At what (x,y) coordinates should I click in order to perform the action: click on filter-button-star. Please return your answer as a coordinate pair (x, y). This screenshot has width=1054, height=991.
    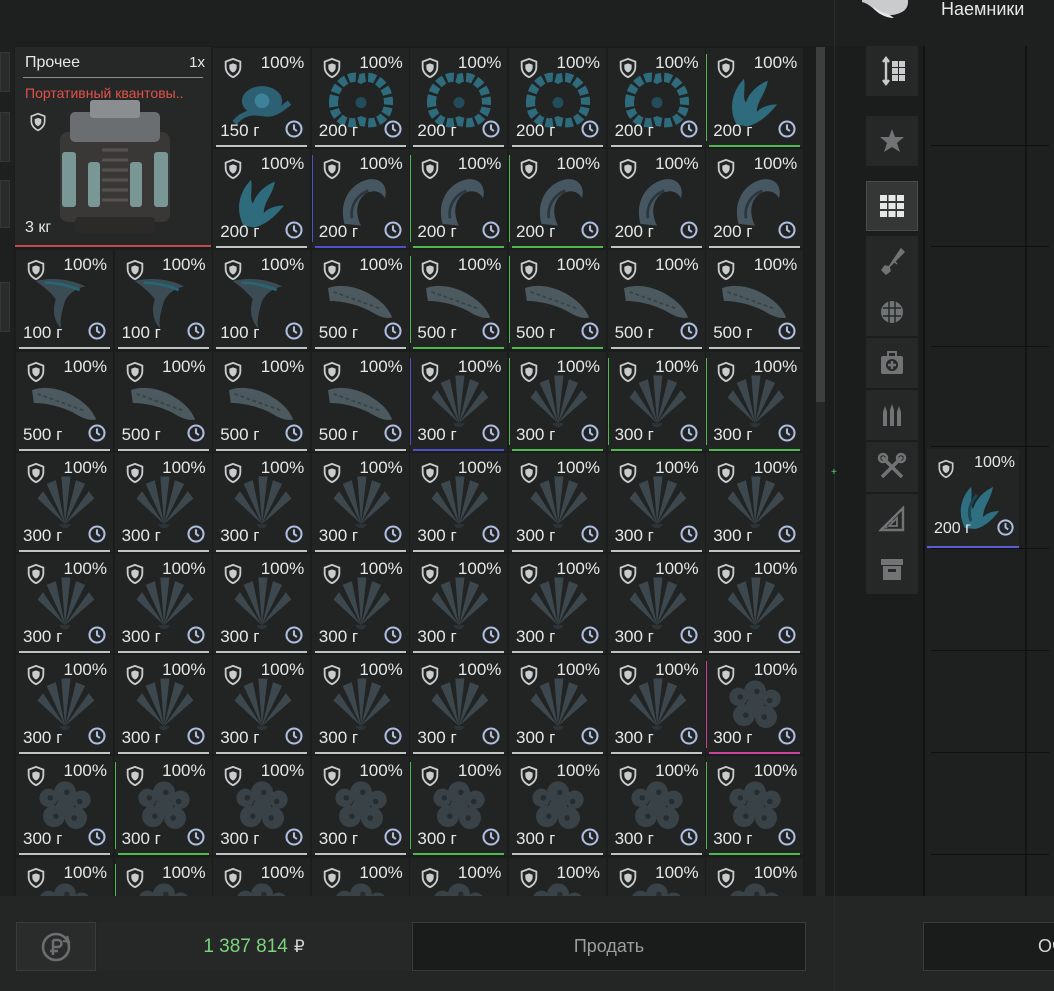
    Looking at the image, I should click on (892, 141).